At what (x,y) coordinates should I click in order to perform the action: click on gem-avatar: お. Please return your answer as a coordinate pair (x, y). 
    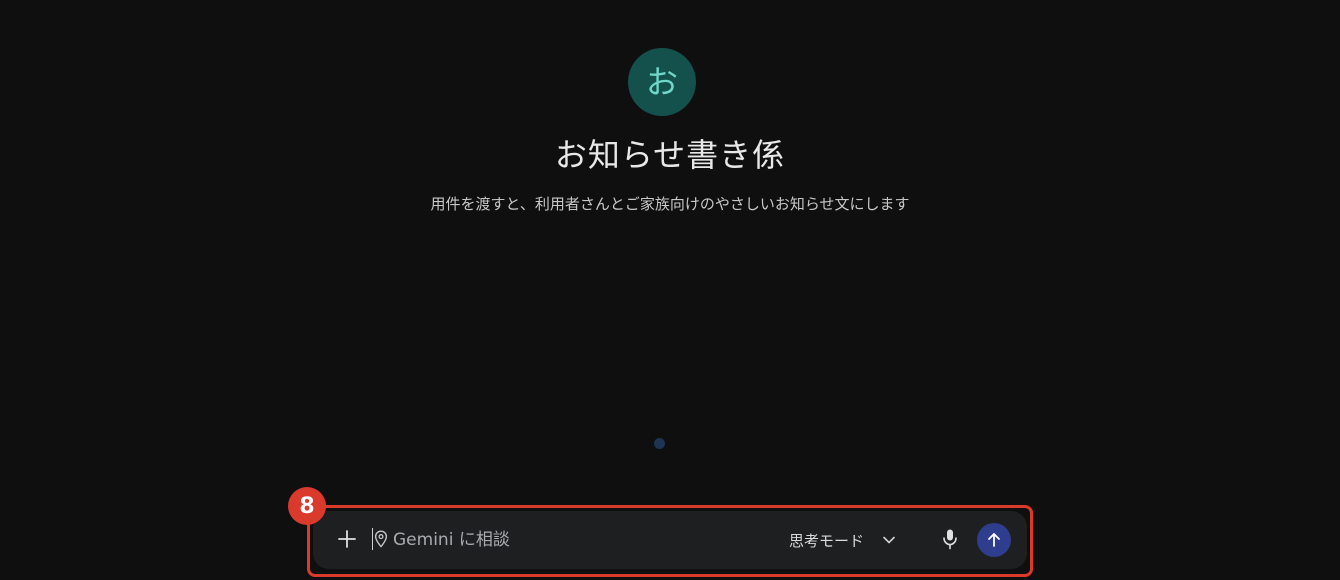
    Looking at the image, I should click on (662, 82).